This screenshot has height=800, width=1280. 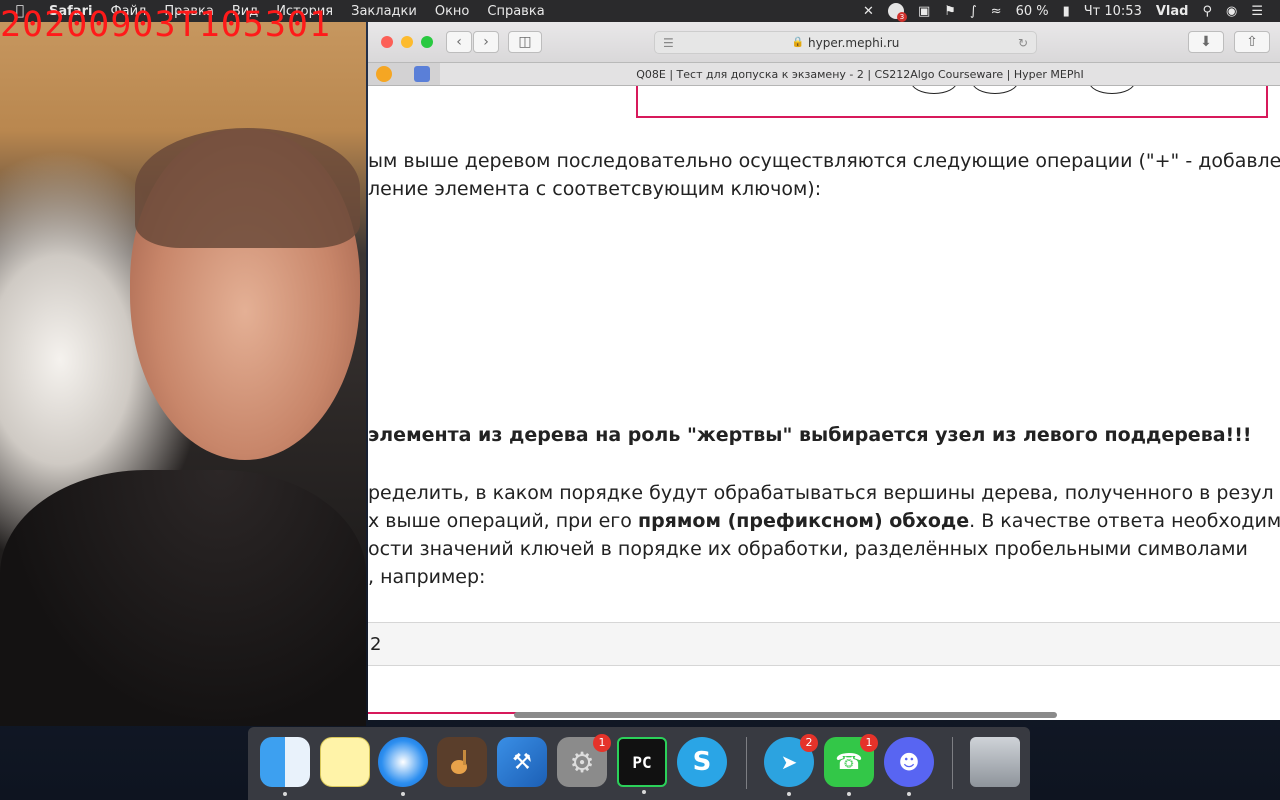 What do you see at coordinates (376, 644) in the screenshot?
I see `example-answer-text: 2` at bounding box center [376, 644].